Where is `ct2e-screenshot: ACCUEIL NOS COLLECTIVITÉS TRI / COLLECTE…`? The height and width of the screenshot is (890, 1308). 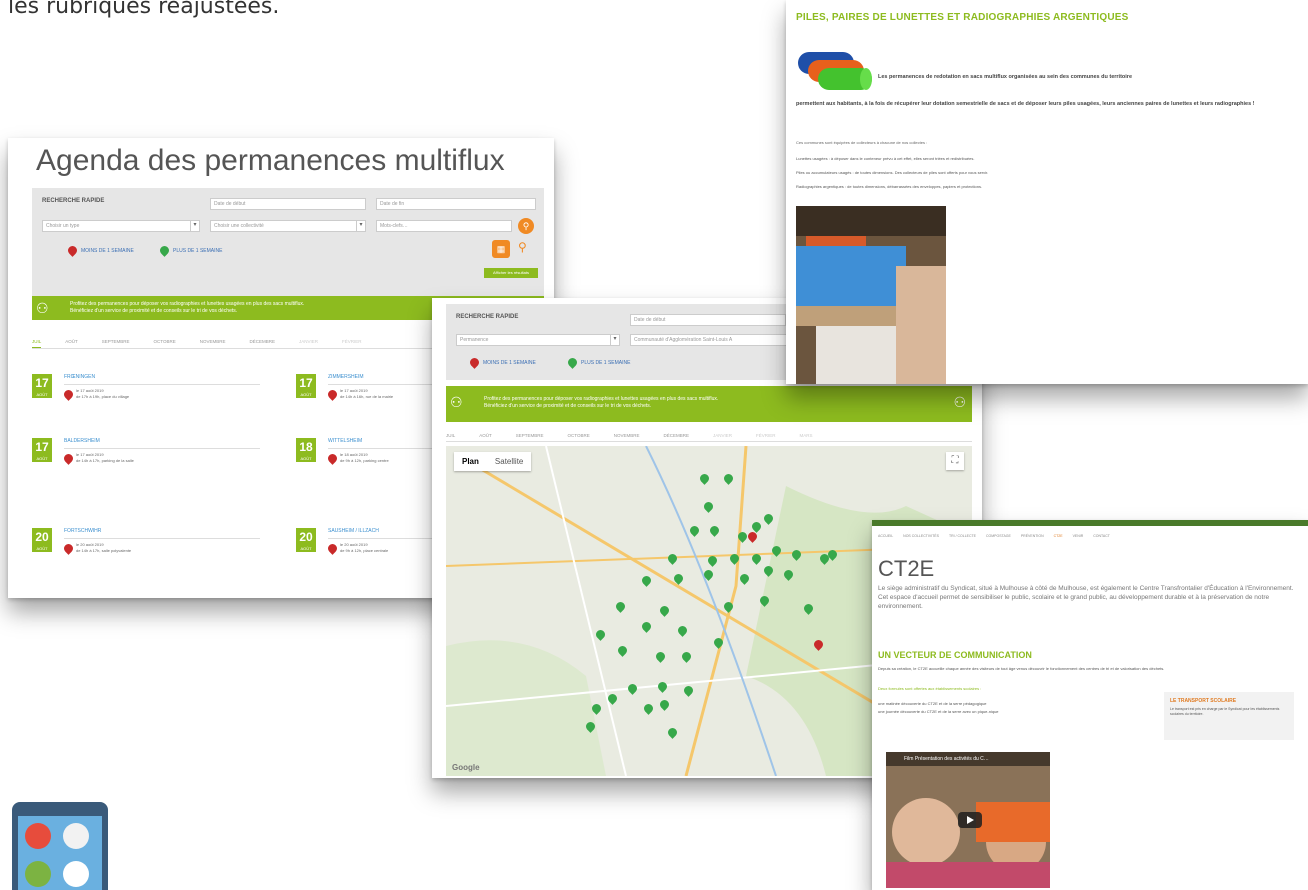
ct2e-screenshot: ACCUEIL NOS COLLECTIVITÉS TRI / COLLECTE… is located at coordinates (1090, 705).